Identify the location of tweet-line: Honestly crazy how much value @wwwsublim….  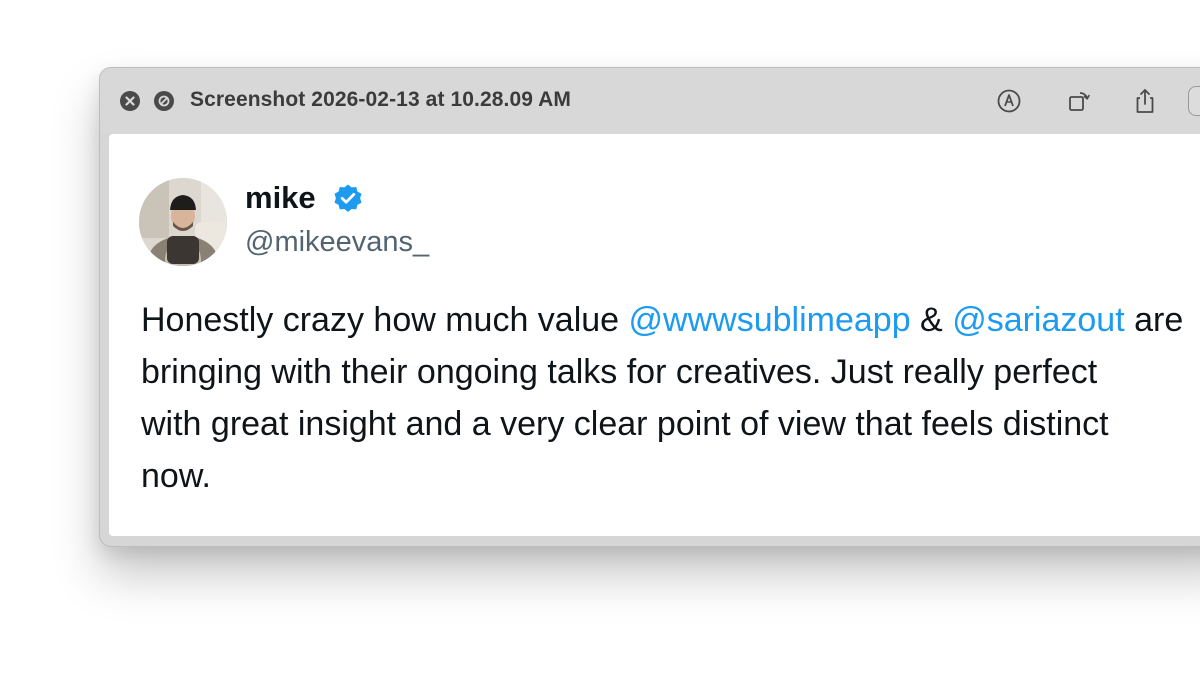
(670, 320).